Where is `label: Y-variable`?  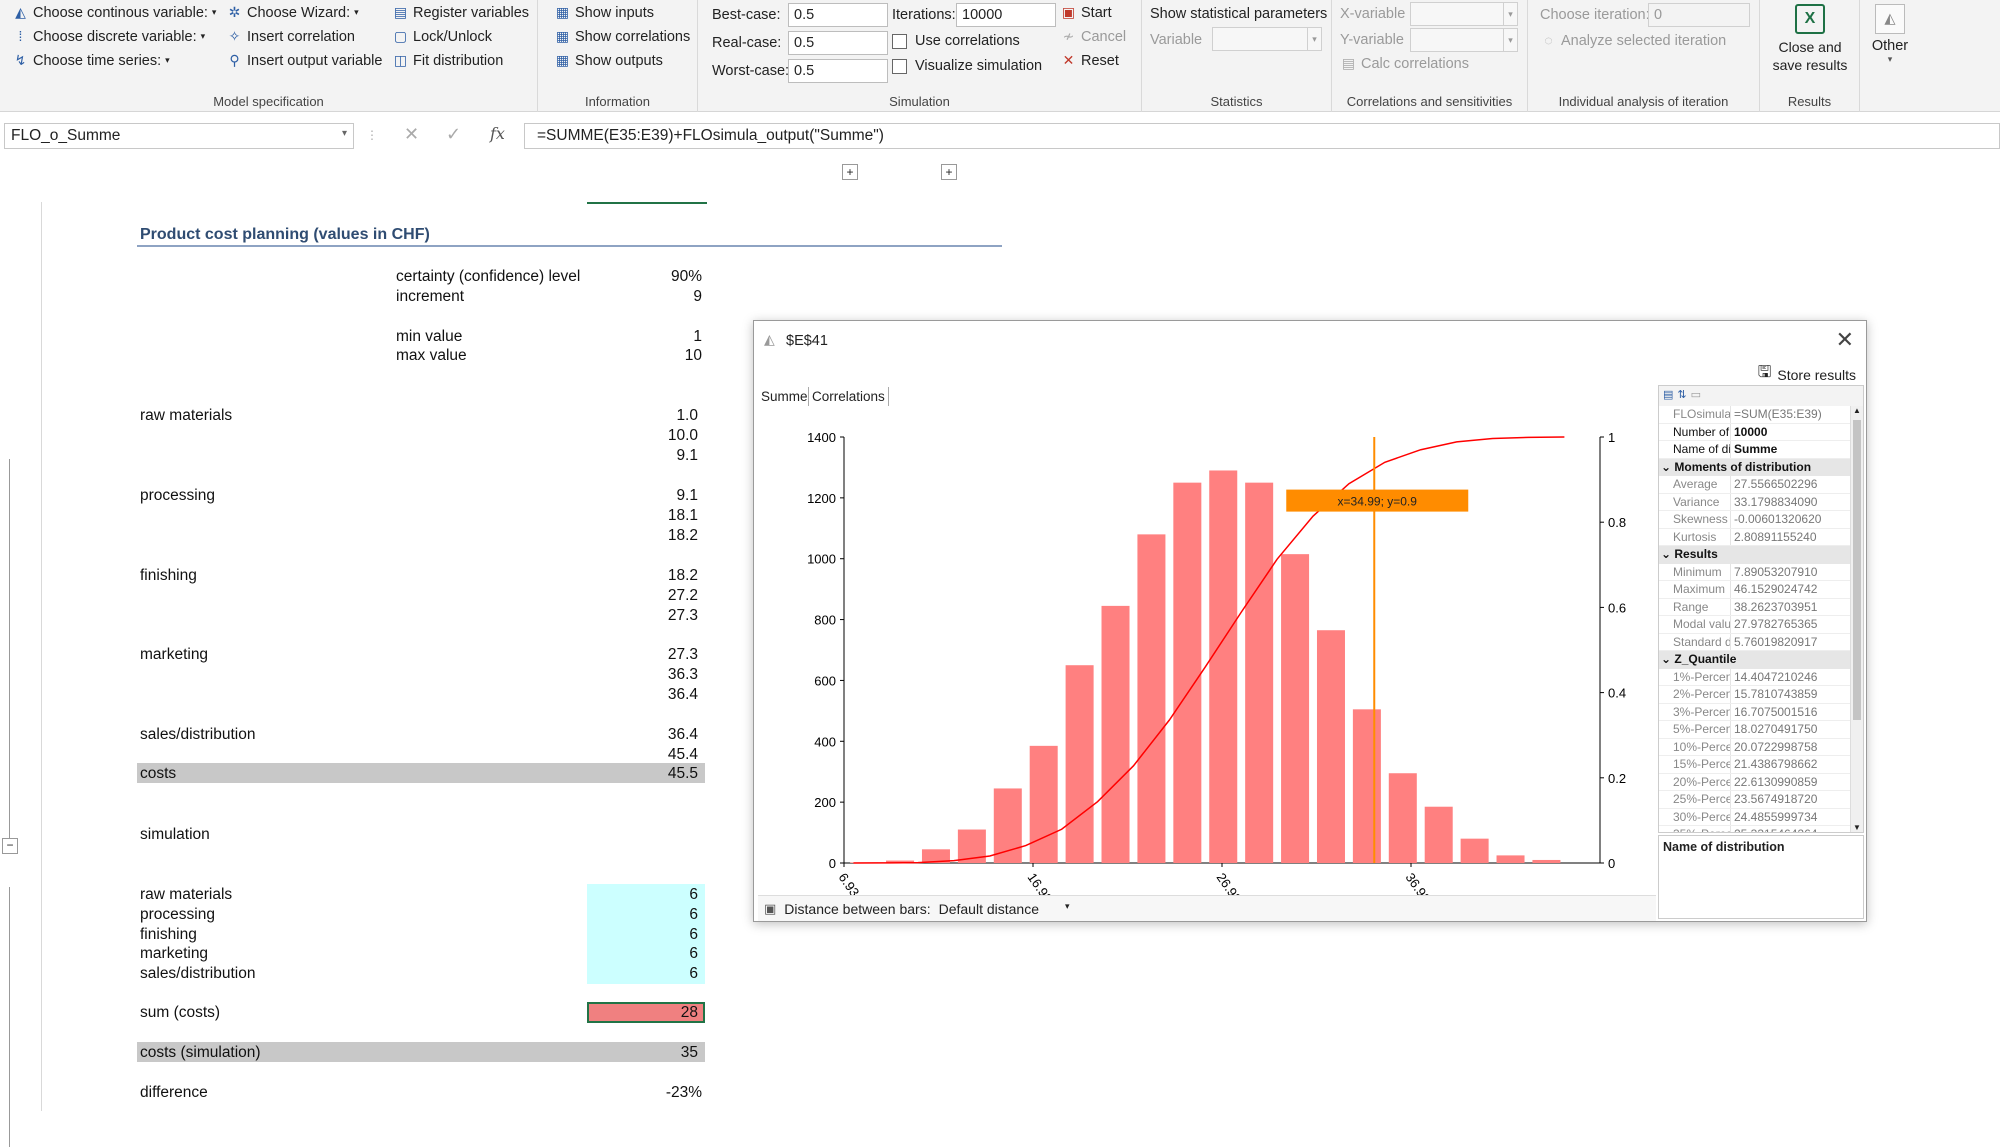
label: Y-variable is located at coordinates (1372, 40).